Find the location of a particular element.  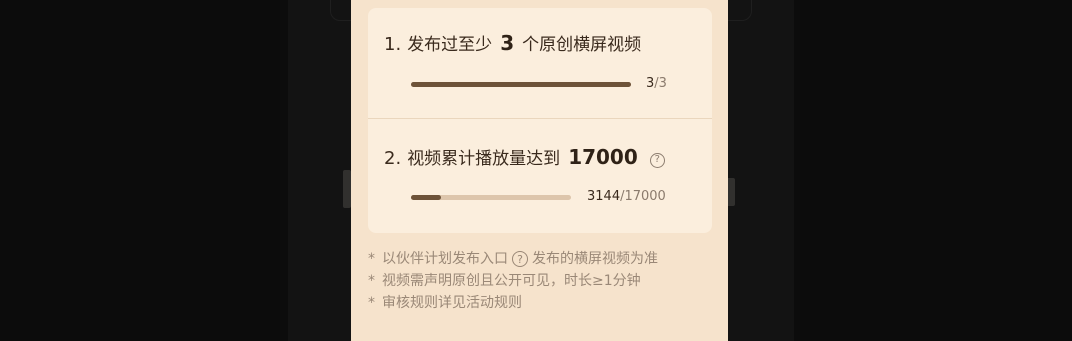

task-1-progress-fill is located at coordinates (521, 84).